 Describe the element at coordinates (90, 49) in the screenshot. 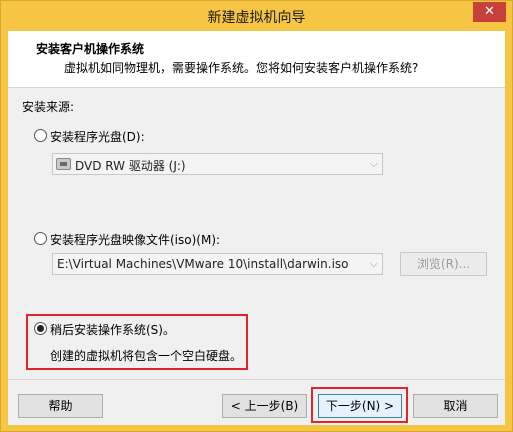

I see `page-title: 安装客户机操作系统` at that location.